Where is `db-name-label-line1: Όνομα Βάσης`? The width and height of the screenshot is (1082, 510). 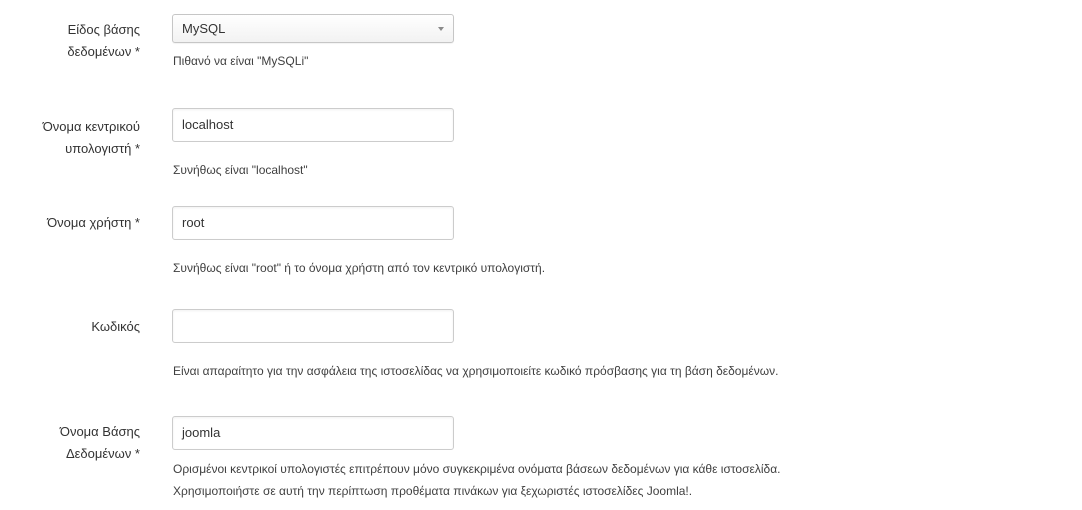
db-name-label-line1: Όνομα Βάσης is located at coordinates (99, 431).